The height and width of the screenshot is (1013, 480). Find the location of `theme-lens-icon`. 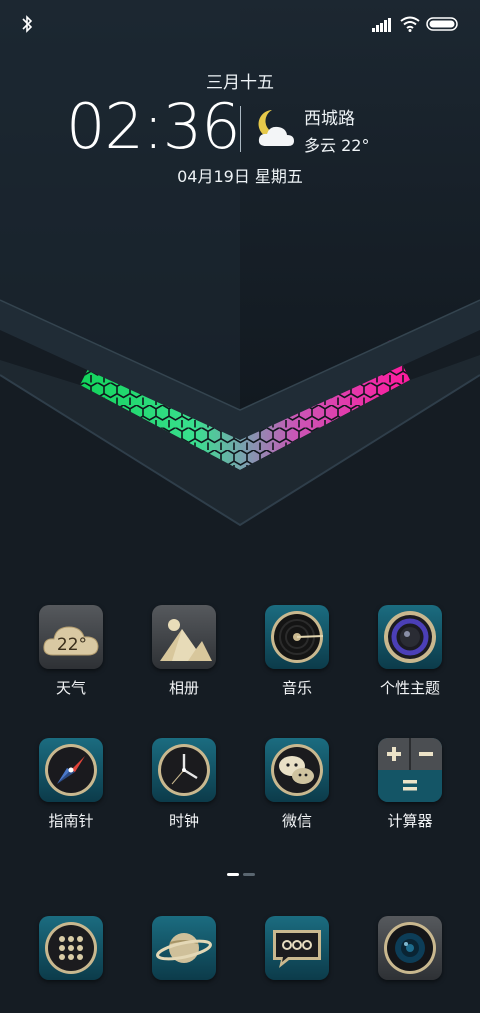

theme-lens-icon is located at coordinates (410, 637).